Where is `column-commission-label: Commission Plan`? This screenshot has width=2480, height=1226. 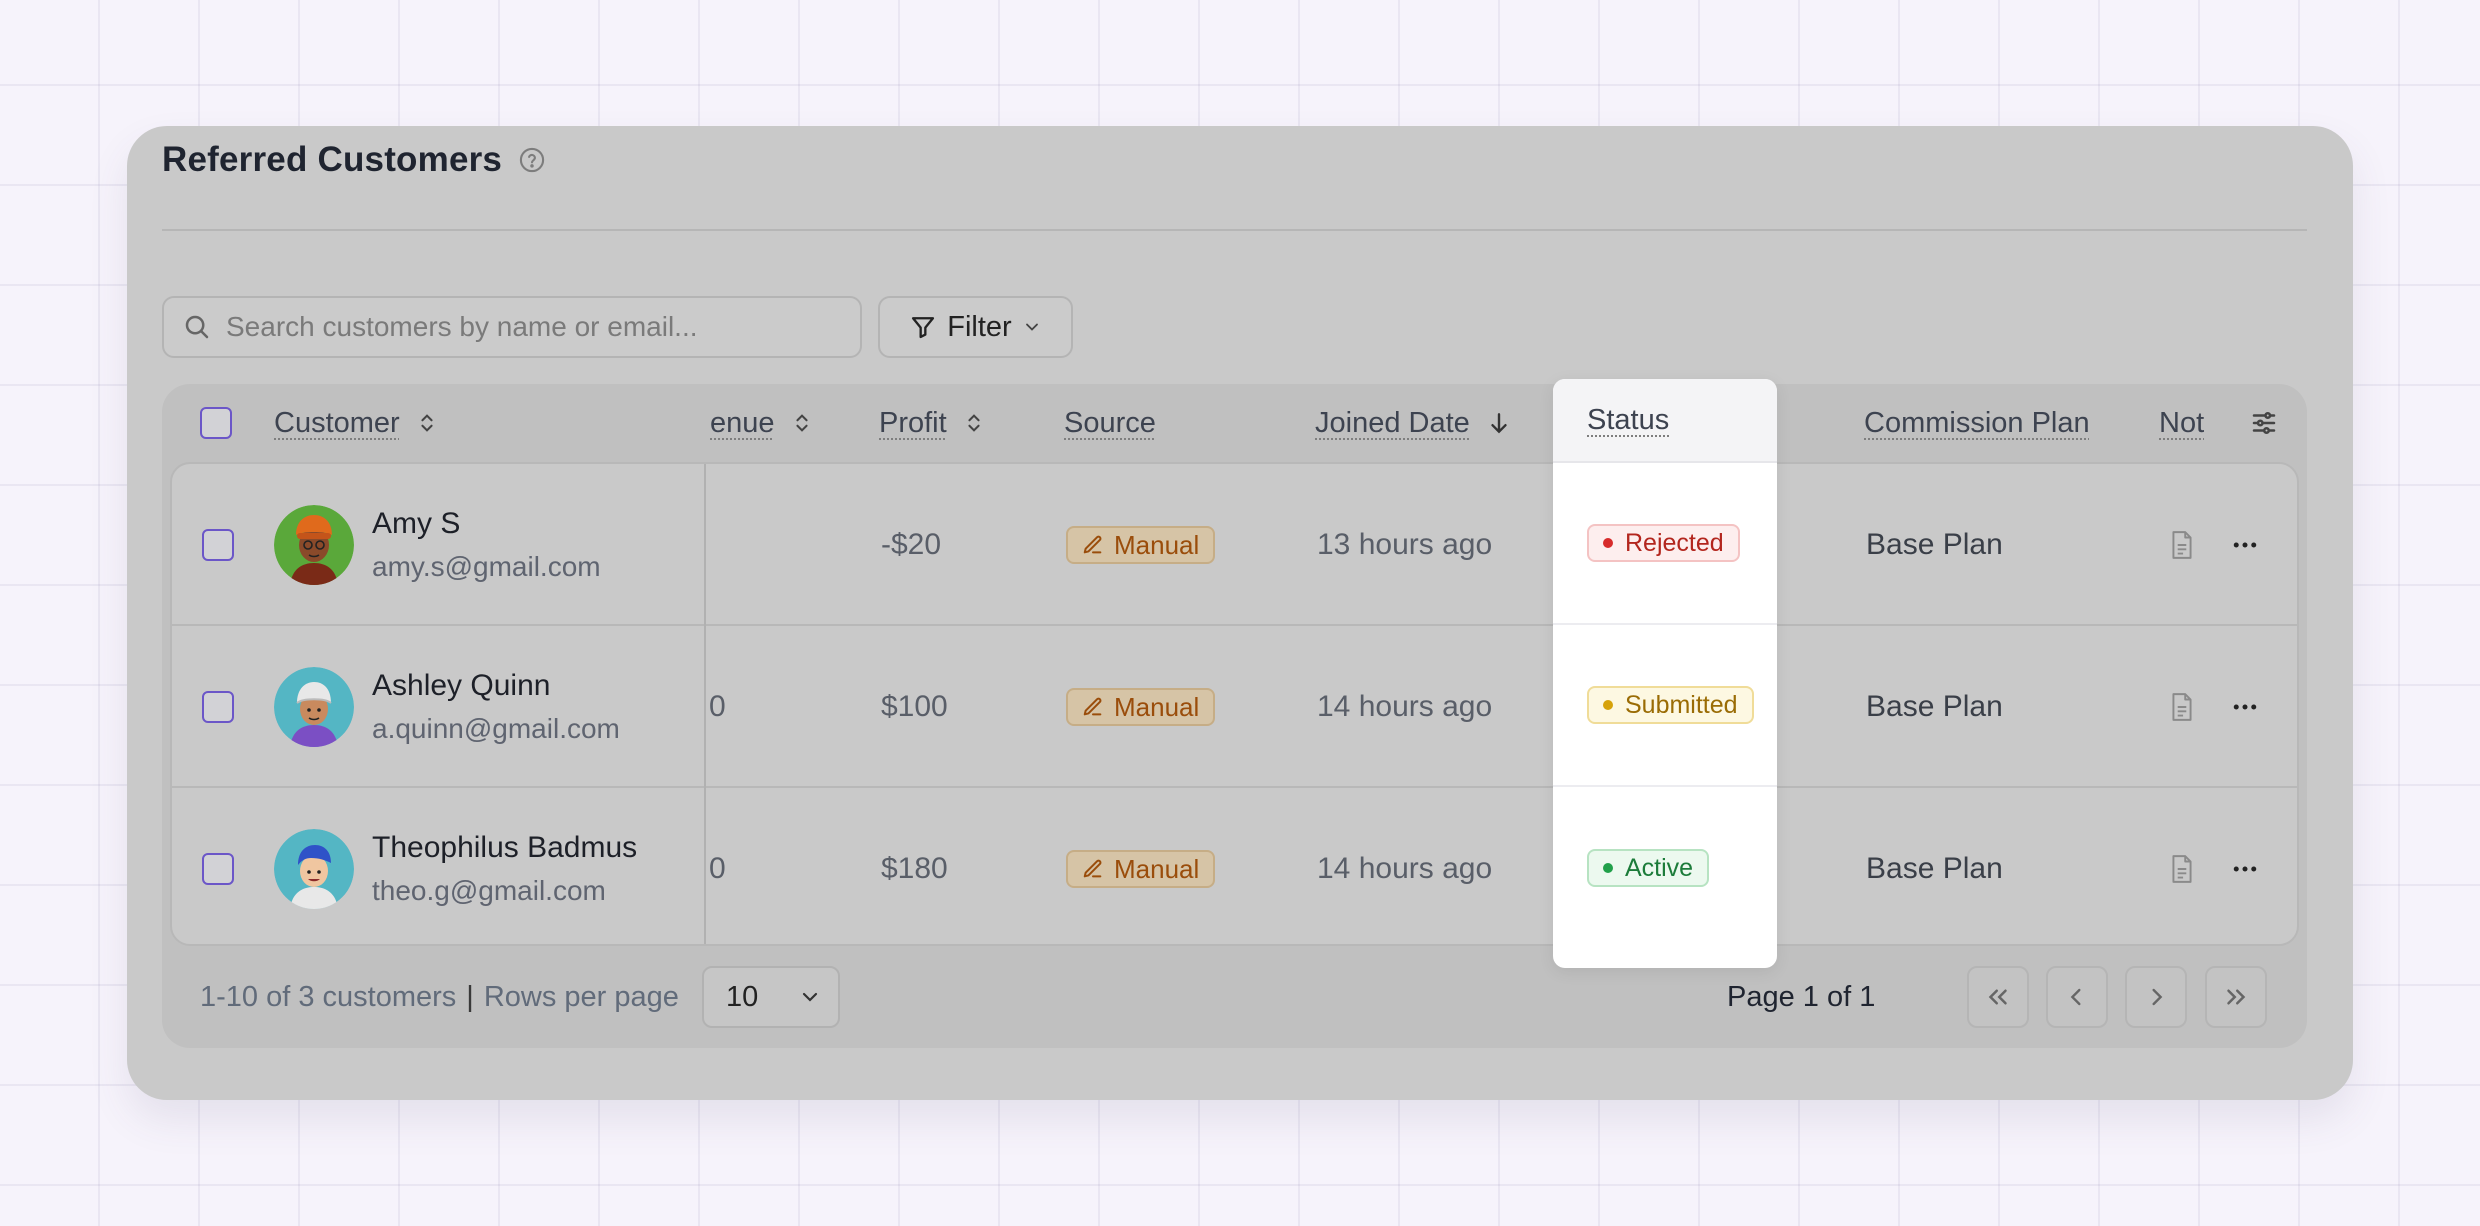
column-commission-label: Commission Plan is located at coordinates (1977, 422).